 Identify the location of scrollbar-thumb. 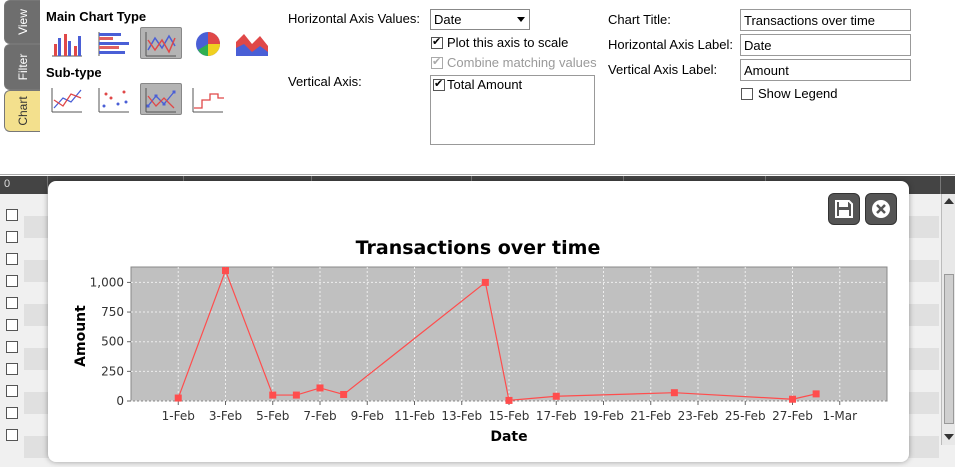
(949, 349).